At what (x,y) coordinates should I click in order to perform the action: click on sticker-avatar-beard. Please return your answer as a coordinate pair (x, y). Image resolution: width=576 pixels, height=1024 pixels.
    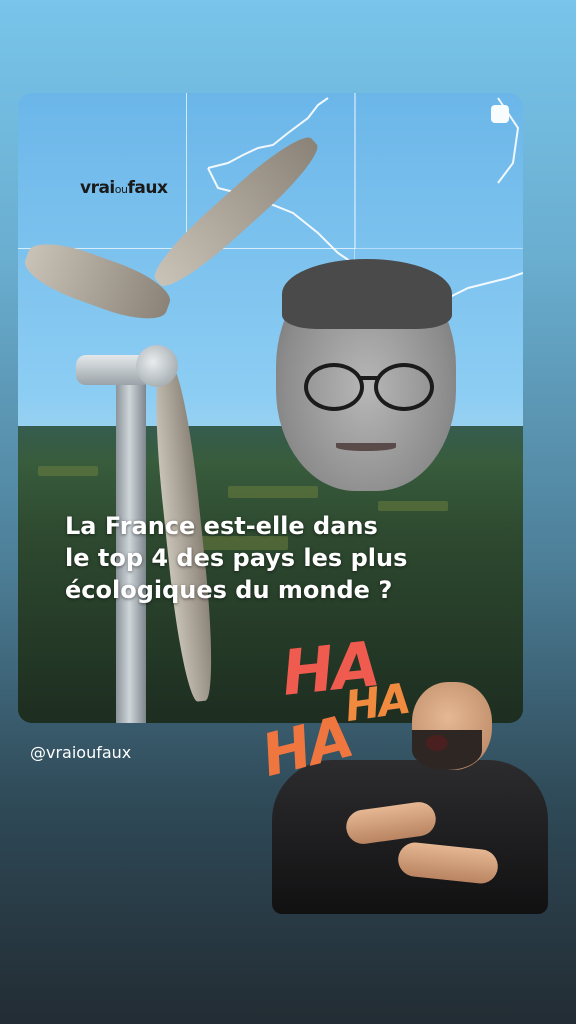
    Looking at the image, I should click on (447, 750).